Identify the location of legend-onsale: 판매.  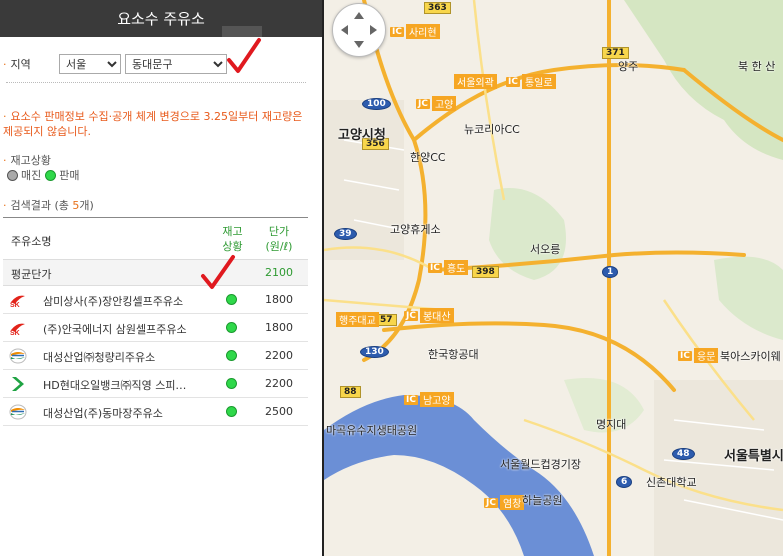
(69, 175).